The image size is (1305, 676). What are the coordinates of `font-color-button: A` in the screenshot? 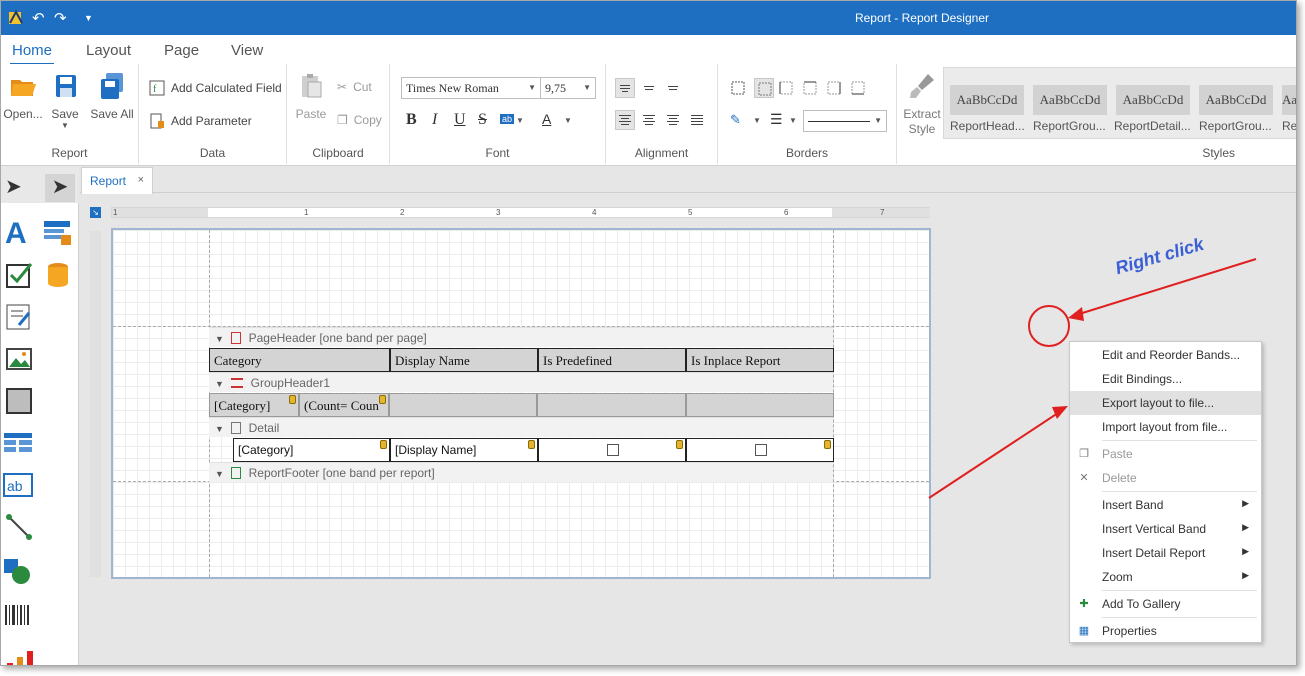 It's located at (546, 119).